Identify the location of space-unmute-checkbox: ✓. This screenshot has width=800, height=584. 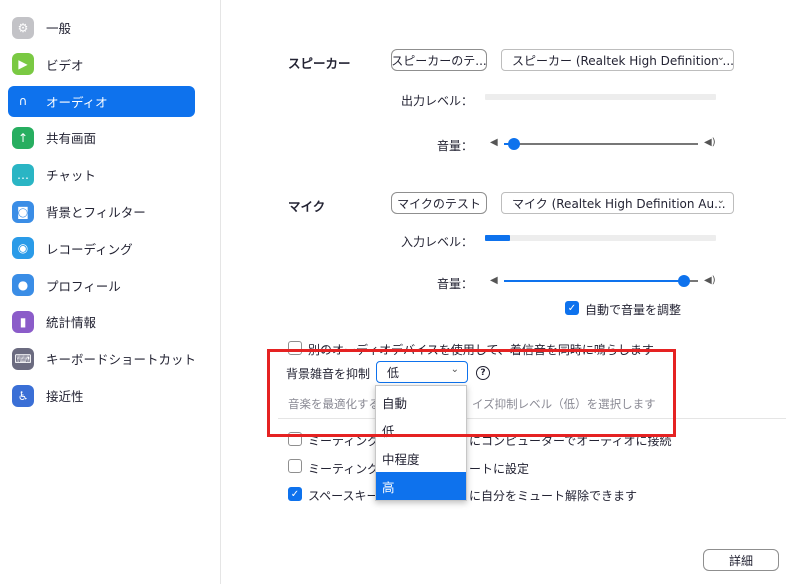
(295, 494).